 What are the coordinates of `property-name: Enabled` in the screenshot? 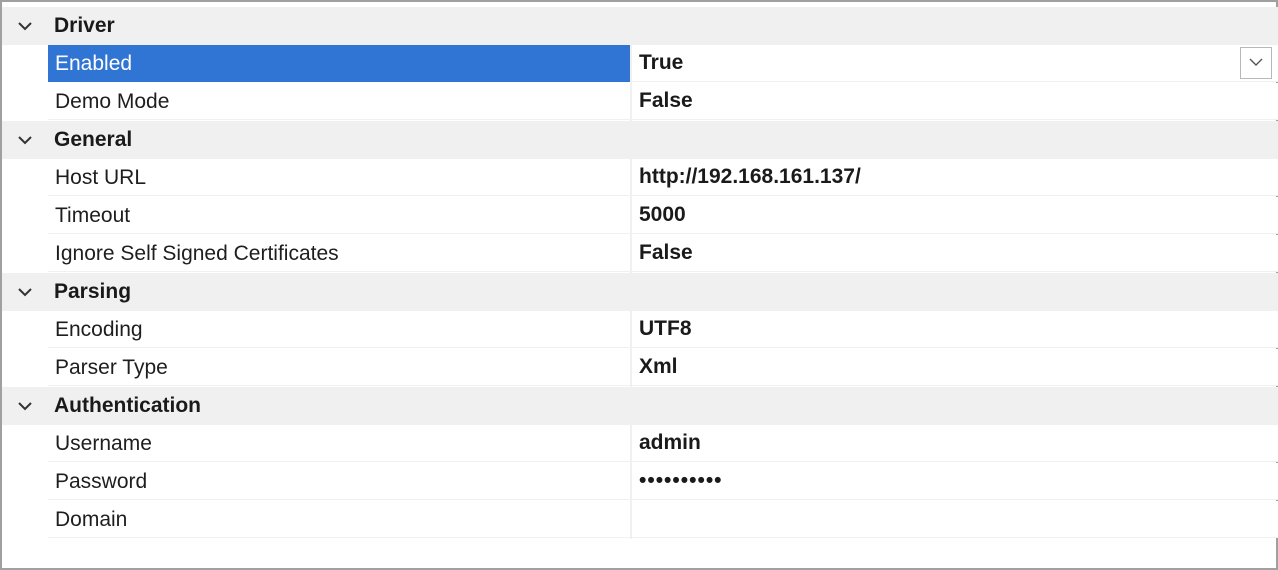 It's located at (339, 63).